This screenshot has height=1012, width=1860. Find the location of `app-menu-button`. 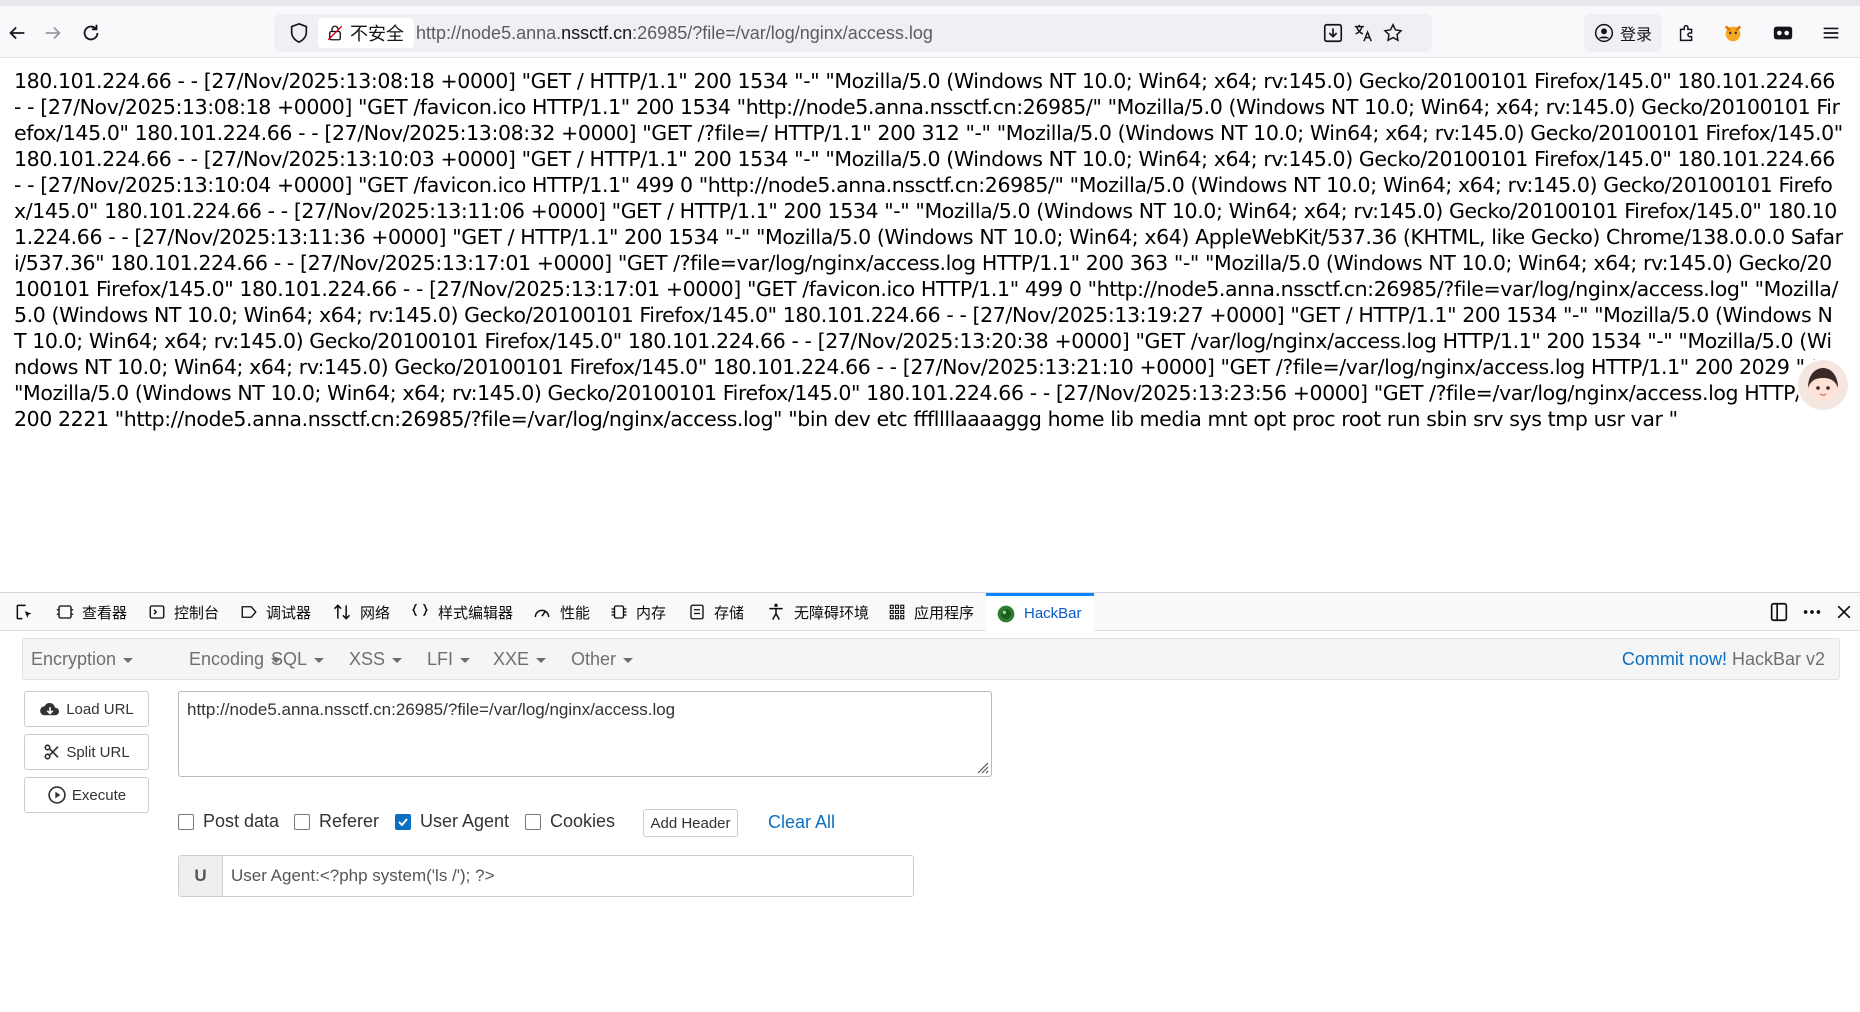

app-menu-button is located at coordinates (1831, 33).